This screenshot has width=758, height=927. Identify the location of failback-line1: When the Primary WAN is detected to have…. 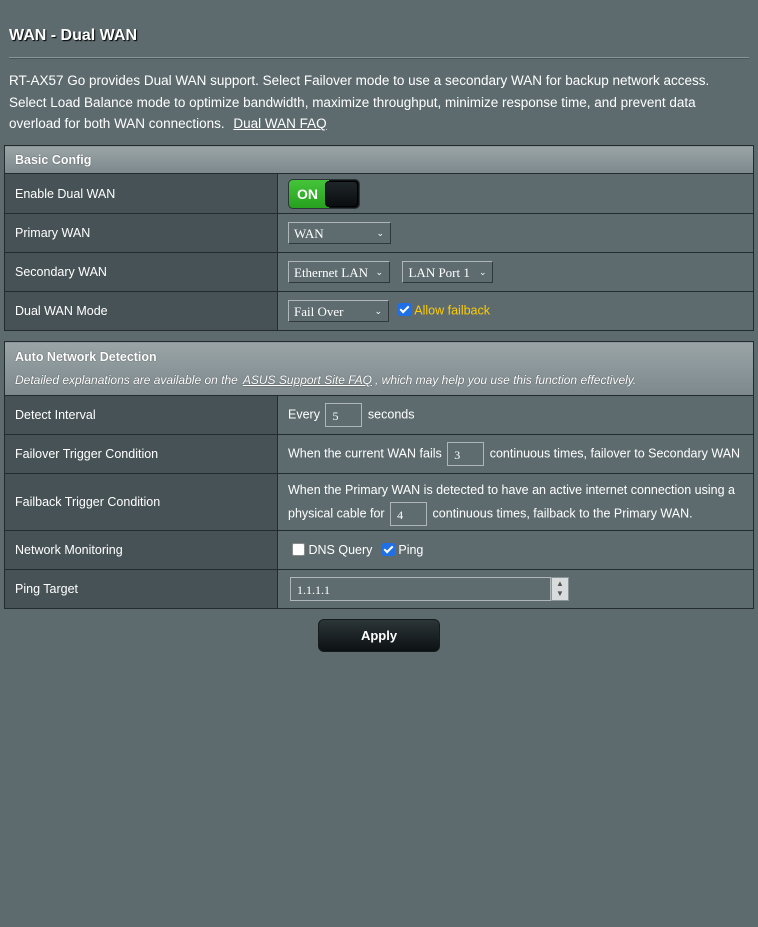
(511, 489).